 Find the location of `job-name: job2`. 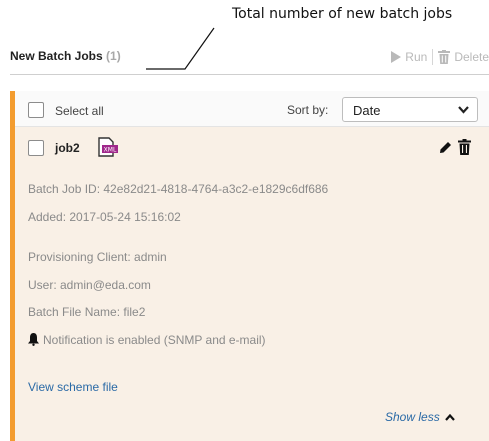

job-name: job2 is located at coordinates (67, 148).